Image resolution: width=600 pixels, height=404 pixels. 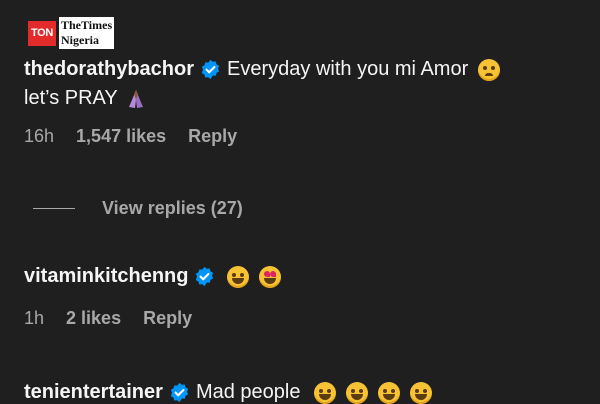 I want to click on view-replies-button: View replies (27), so click(x=138, y=208).